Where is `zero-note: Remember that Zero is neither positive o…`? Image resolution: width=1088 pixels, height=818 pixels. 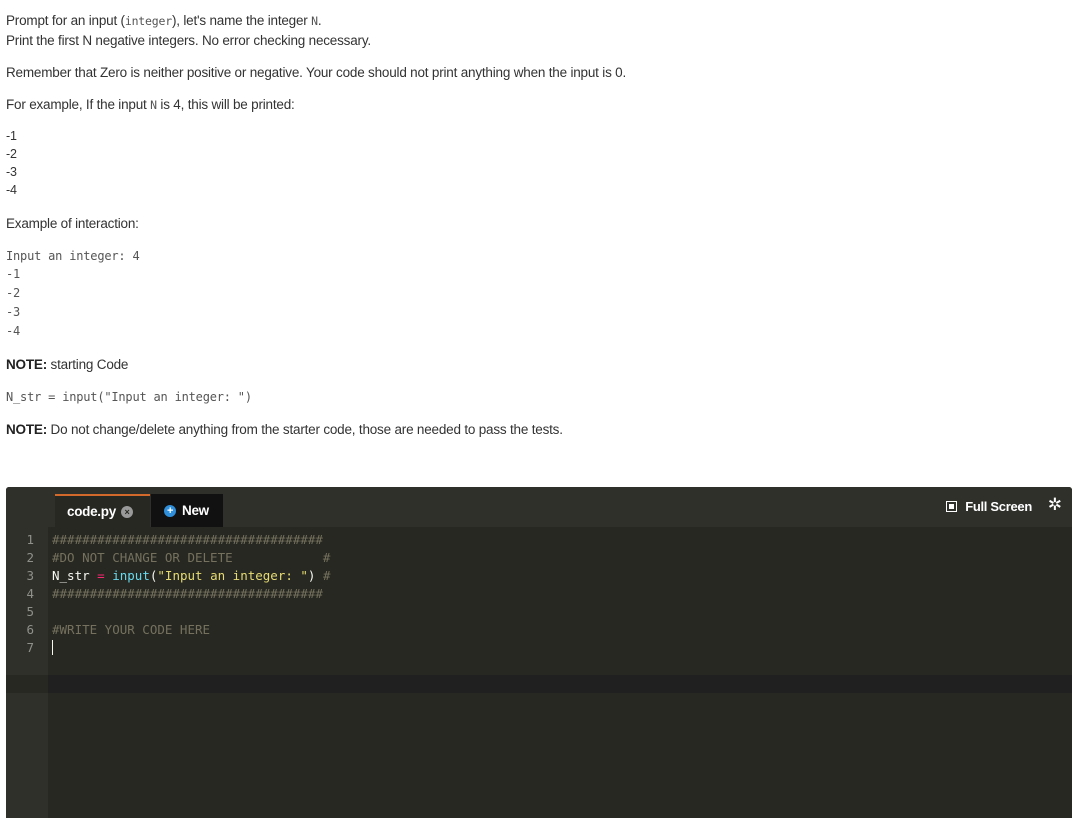
zero-note: Remember that Zero is neither positive o… is located at coordinates (316, 72).